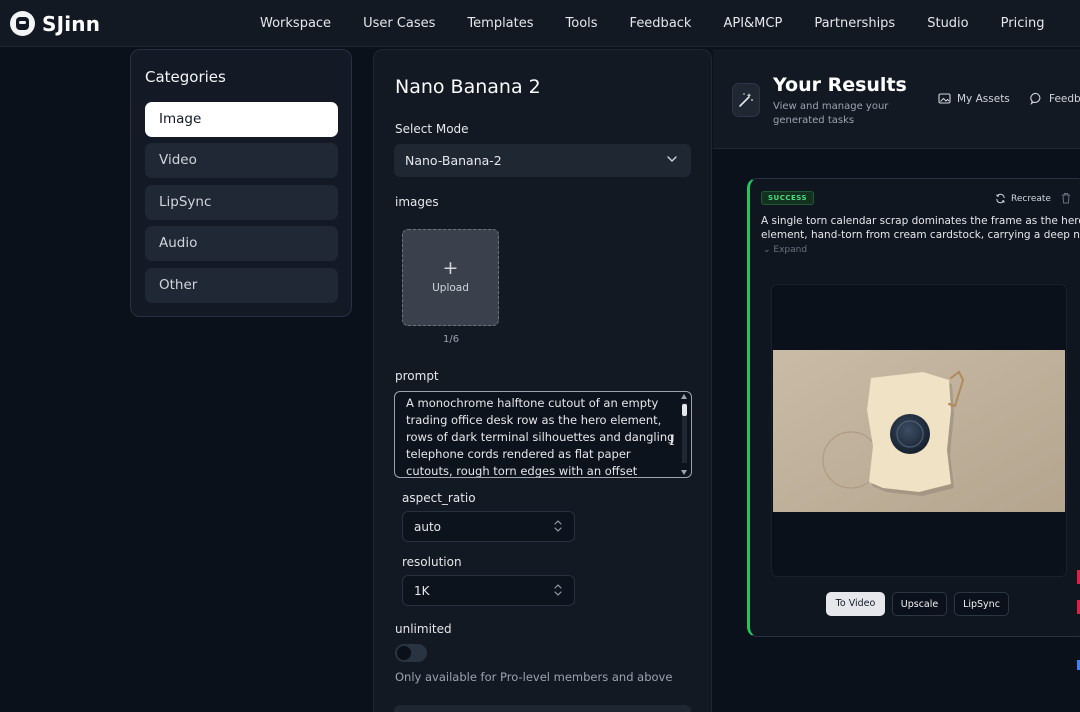 Image resolution: width=1080 pixels, height=712 pixels. What do you see at coordinates (684, 472) in the screenshot?
I see `scroll-down-icon` at bounding box center [684, 472].